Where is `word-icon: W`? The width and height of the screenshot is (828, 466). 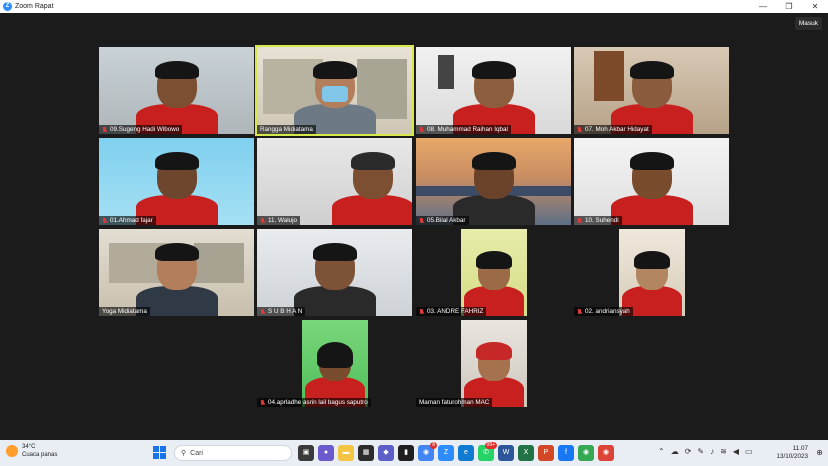 word-icon: W is located at coordinates (506, 453).